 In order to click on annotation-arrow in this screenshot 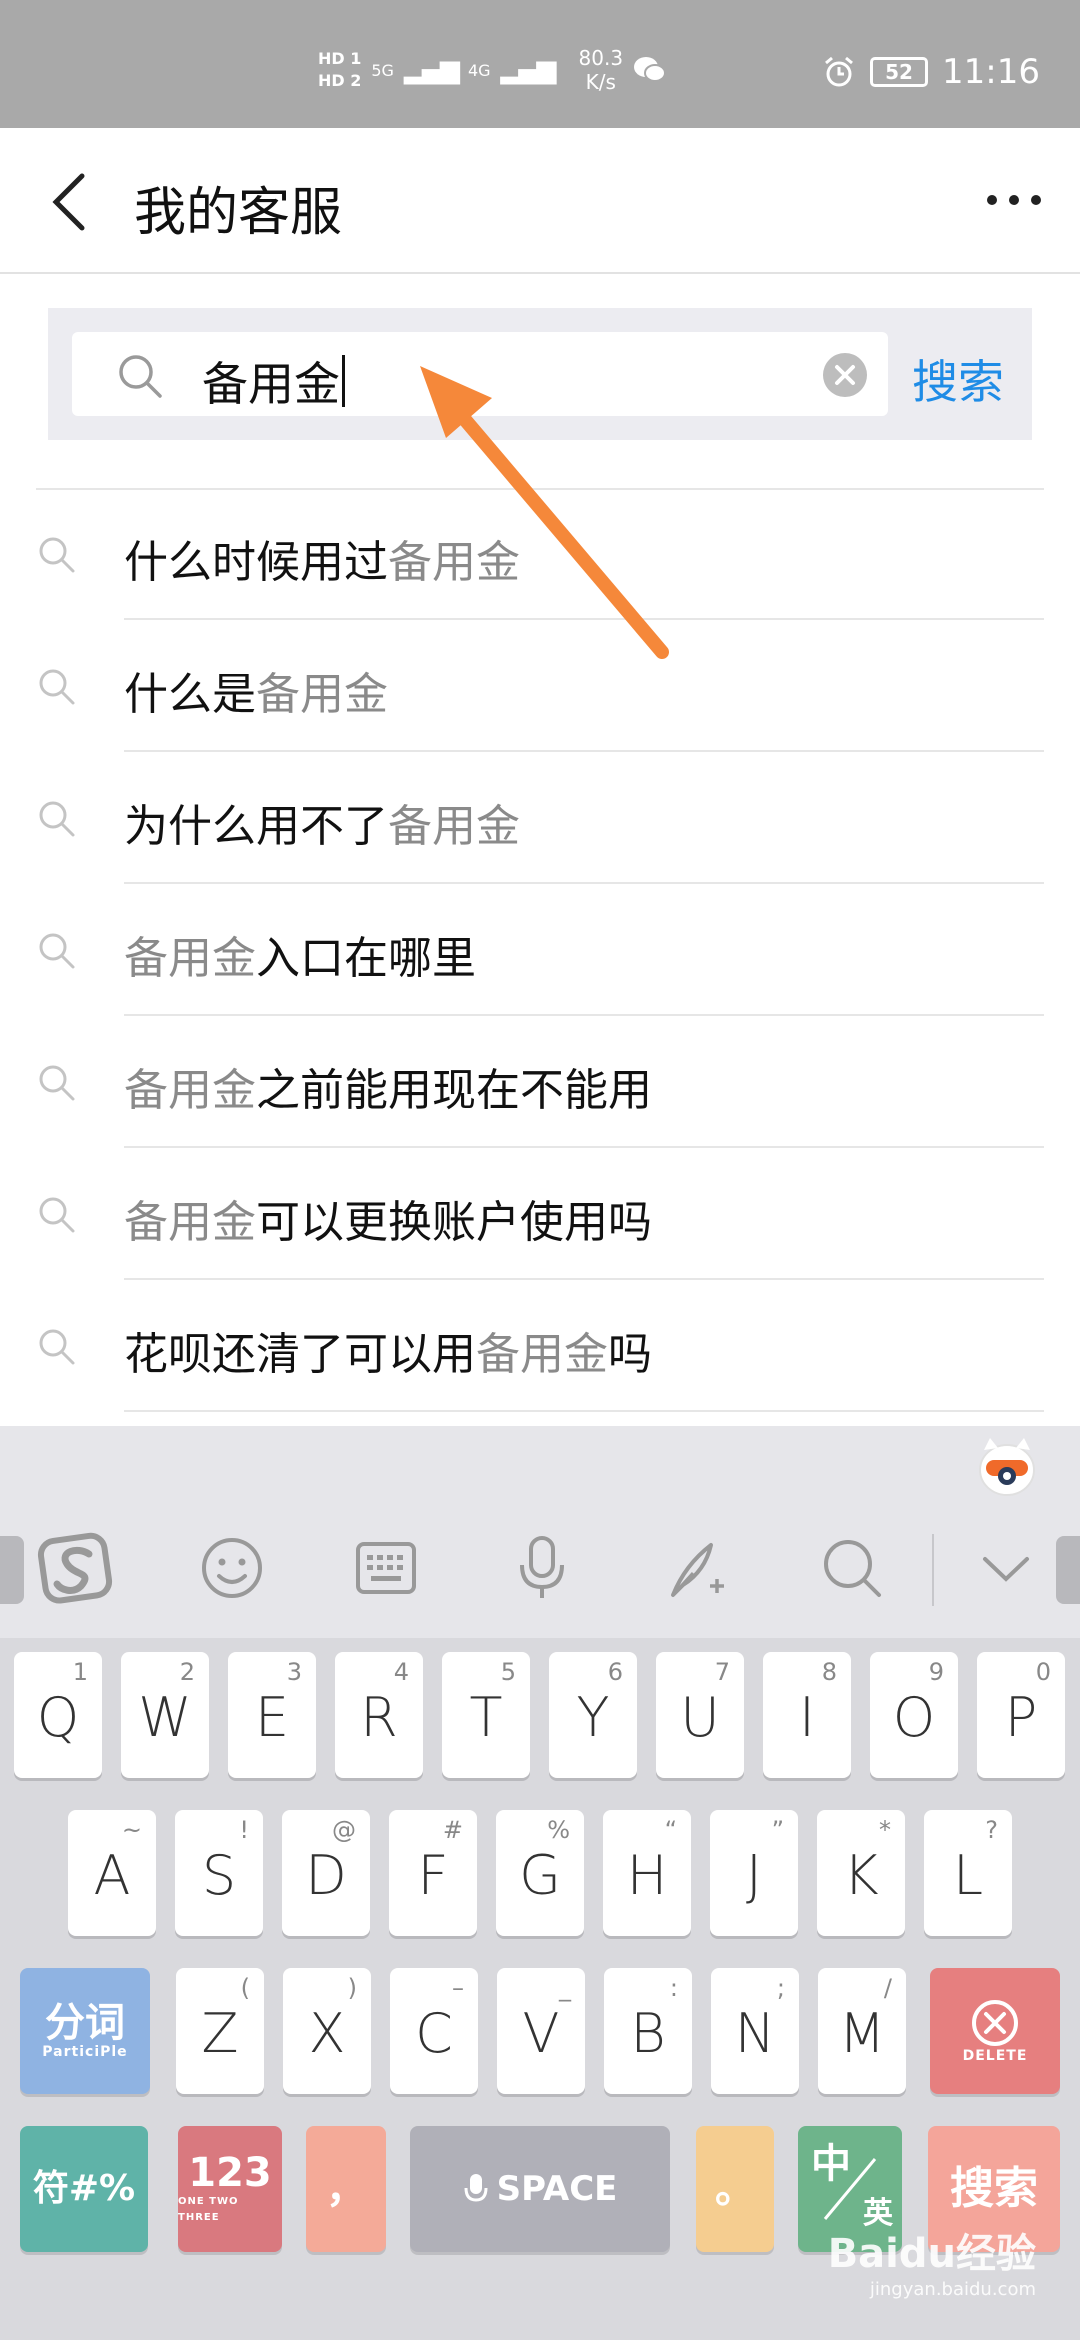, I will do `click(544, 512)`.